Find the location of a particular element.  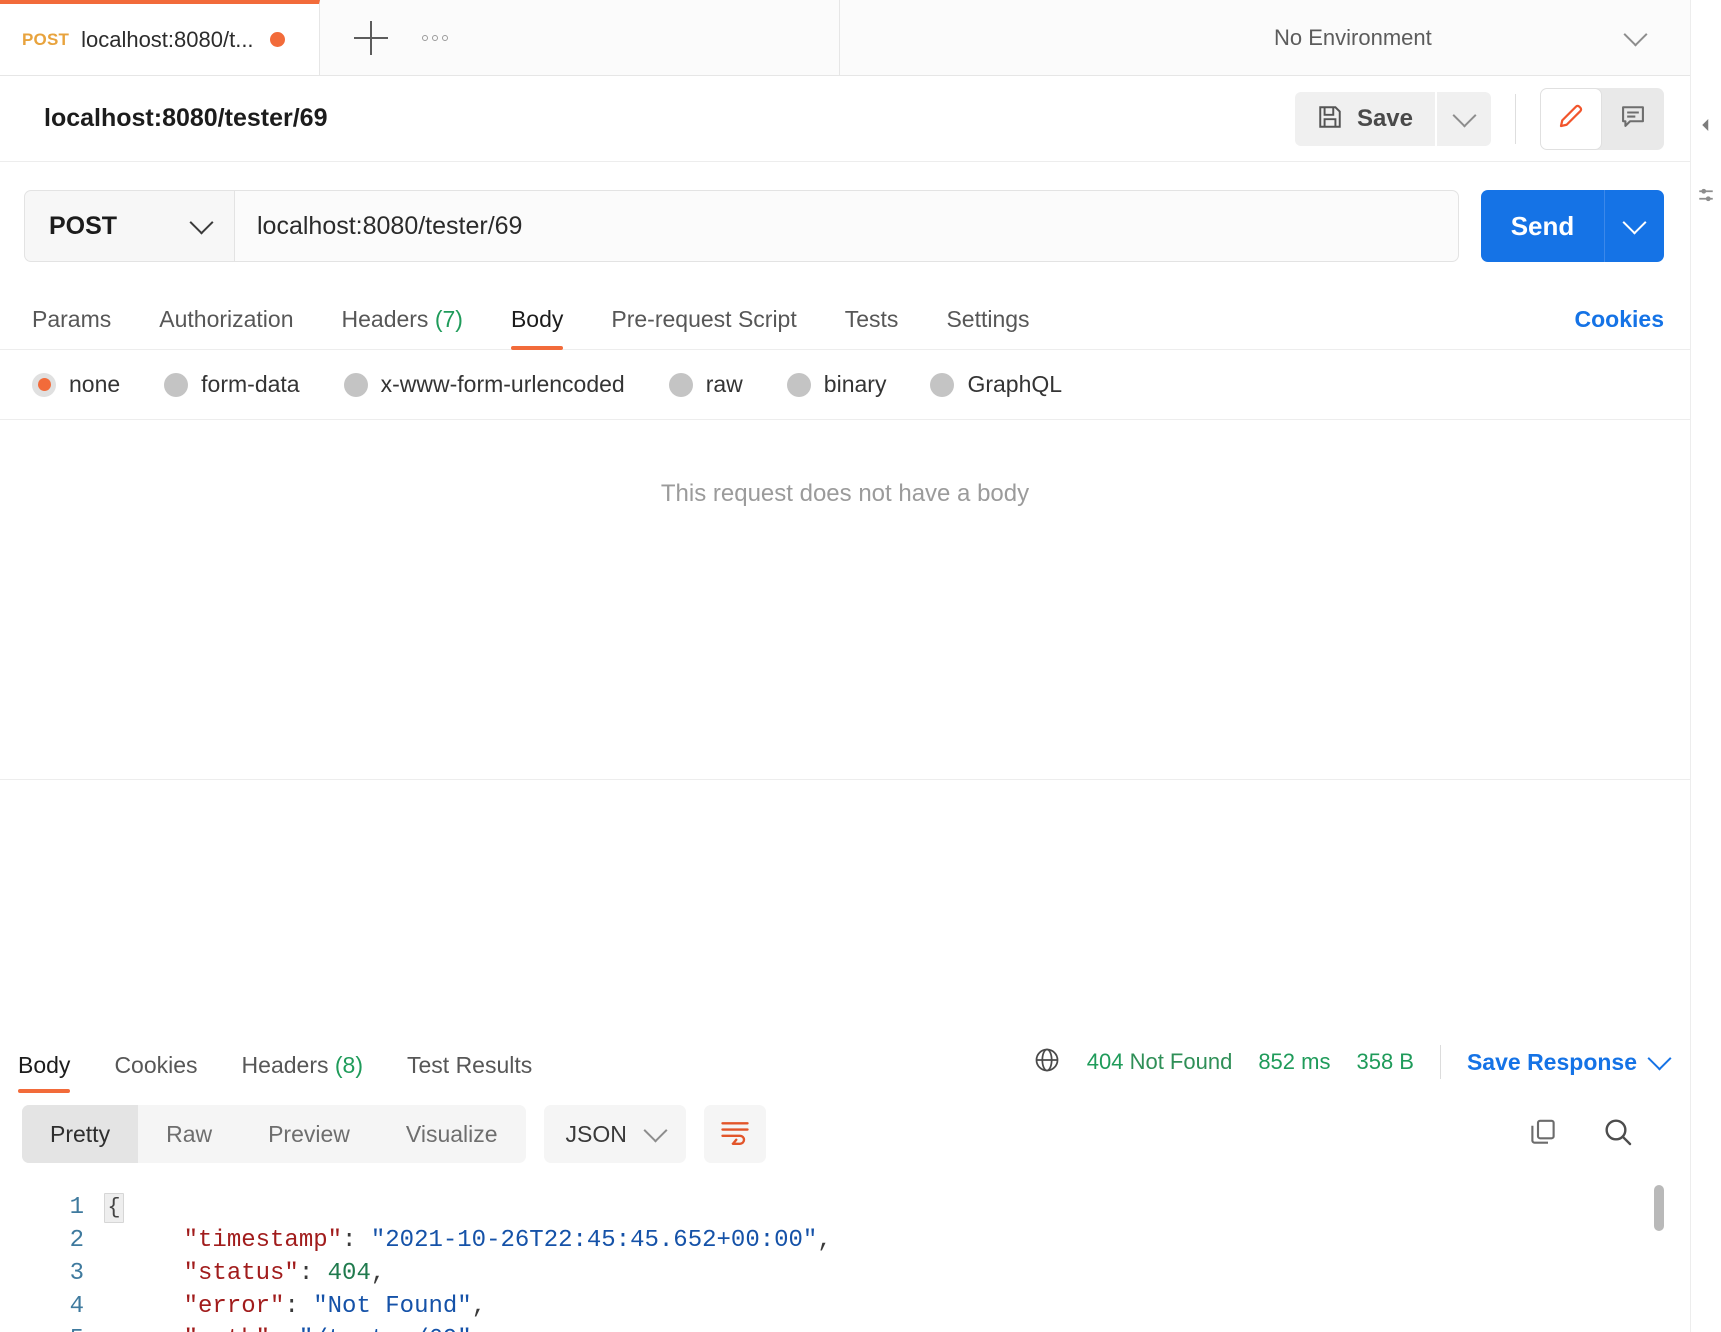

tab-label: Test Results is located at coordinates (470, 1065).